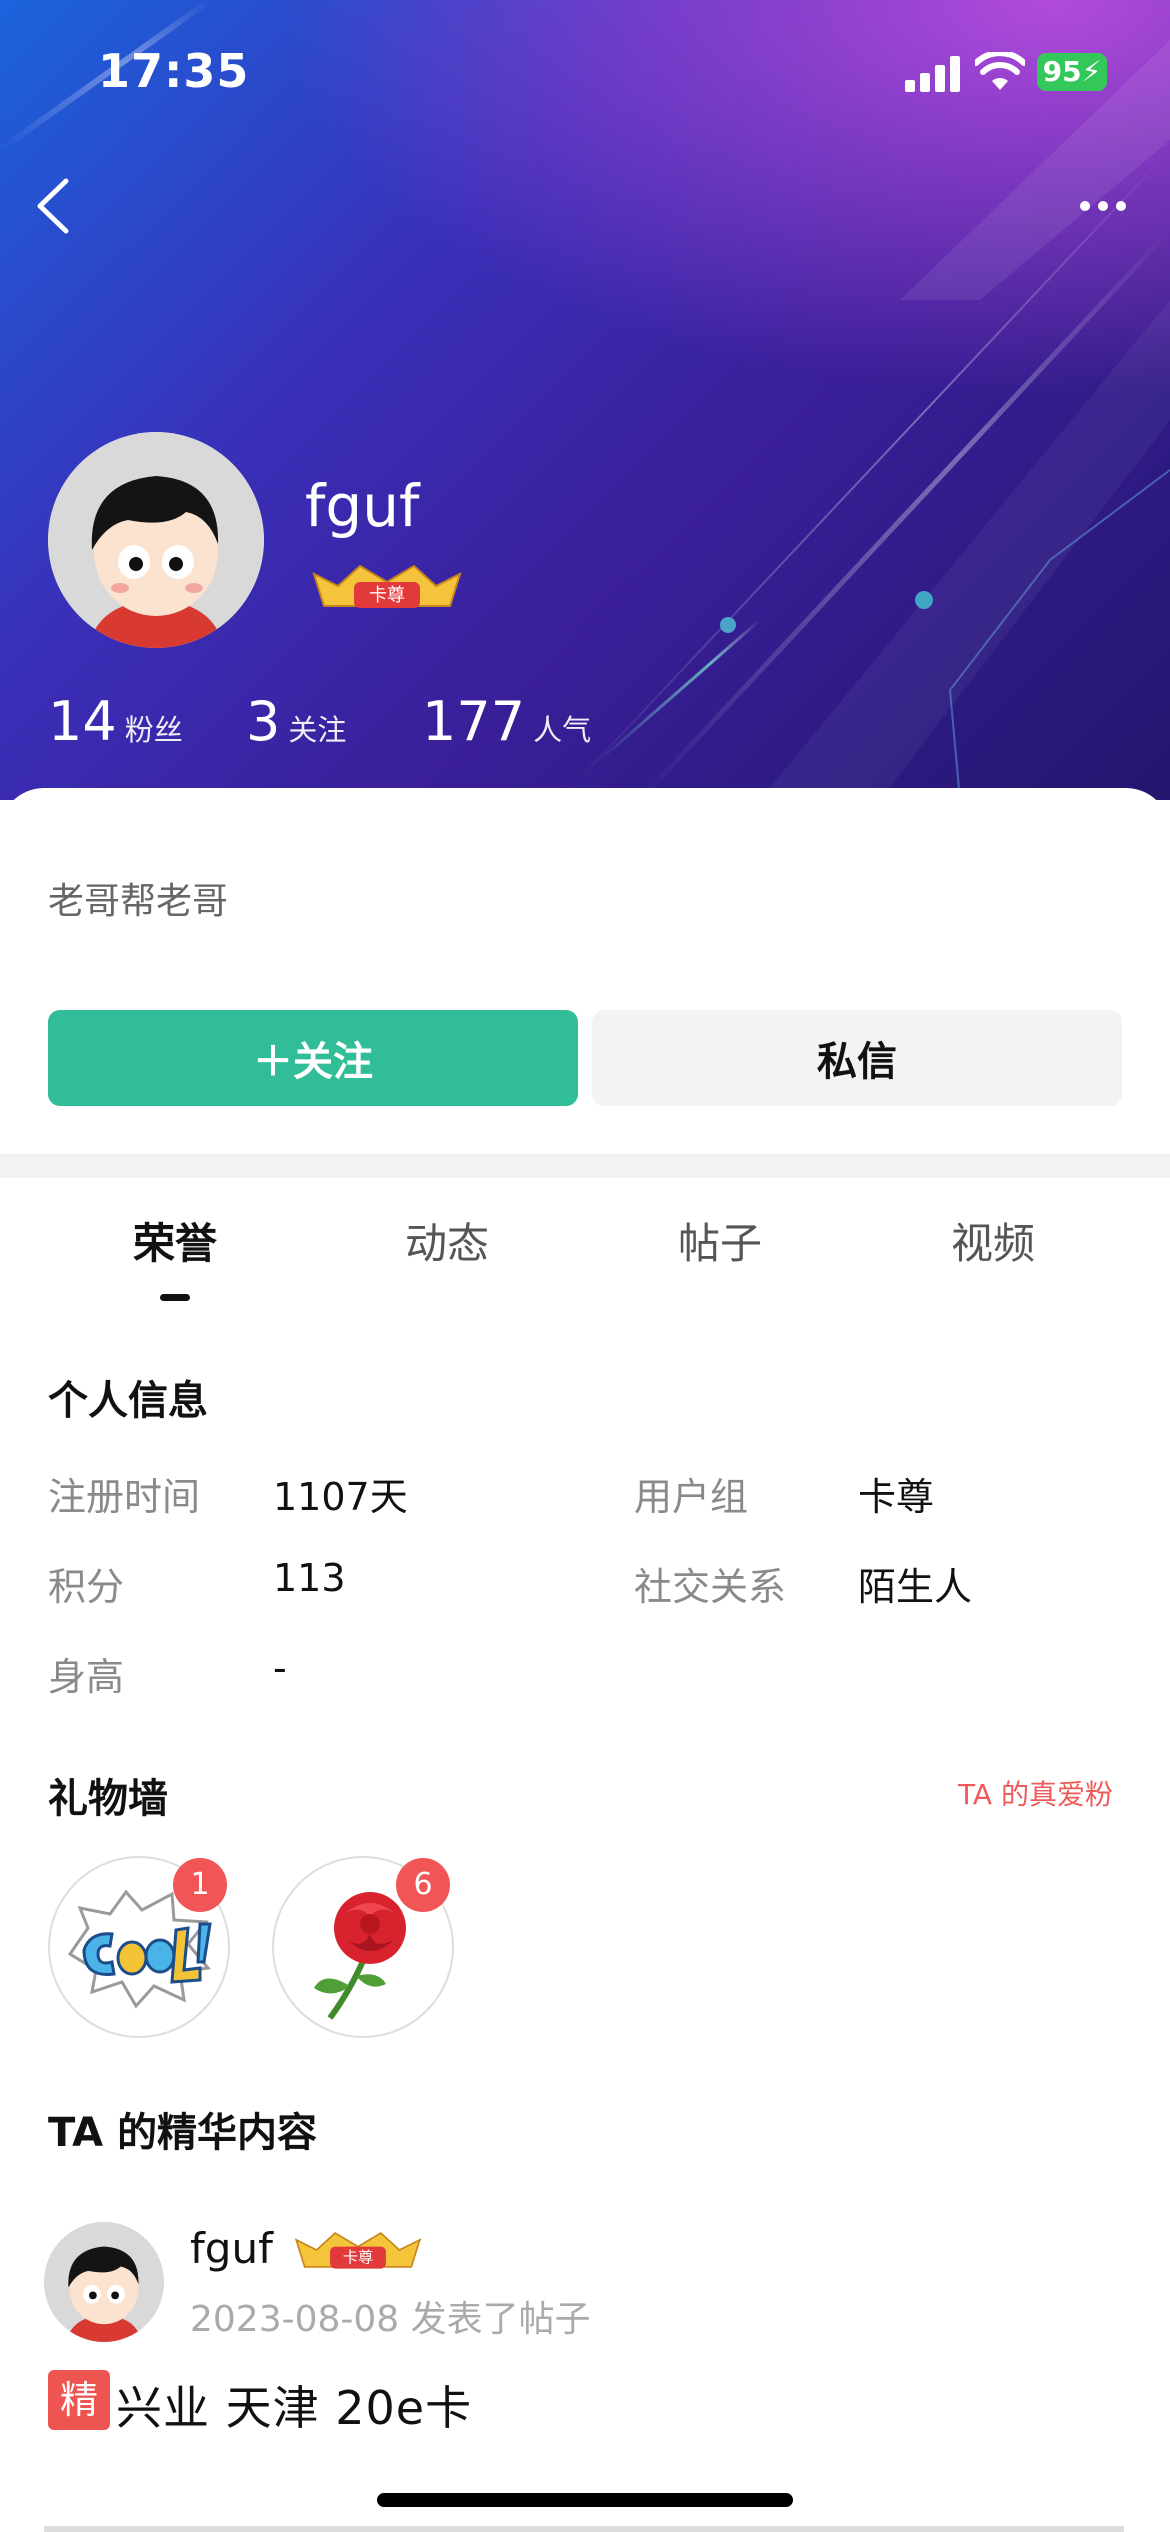  I want to click on tab-videos: 视频, so click(993, 1240).